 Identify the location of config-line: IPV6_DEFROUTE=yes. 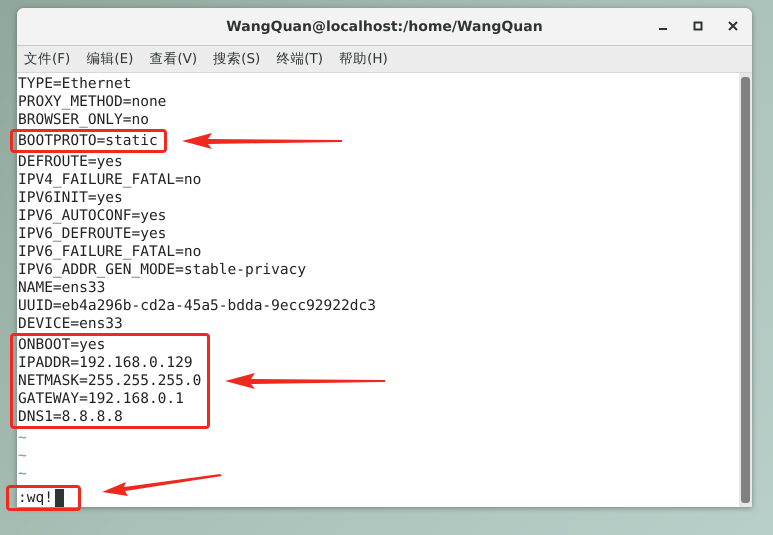
(93, 234).